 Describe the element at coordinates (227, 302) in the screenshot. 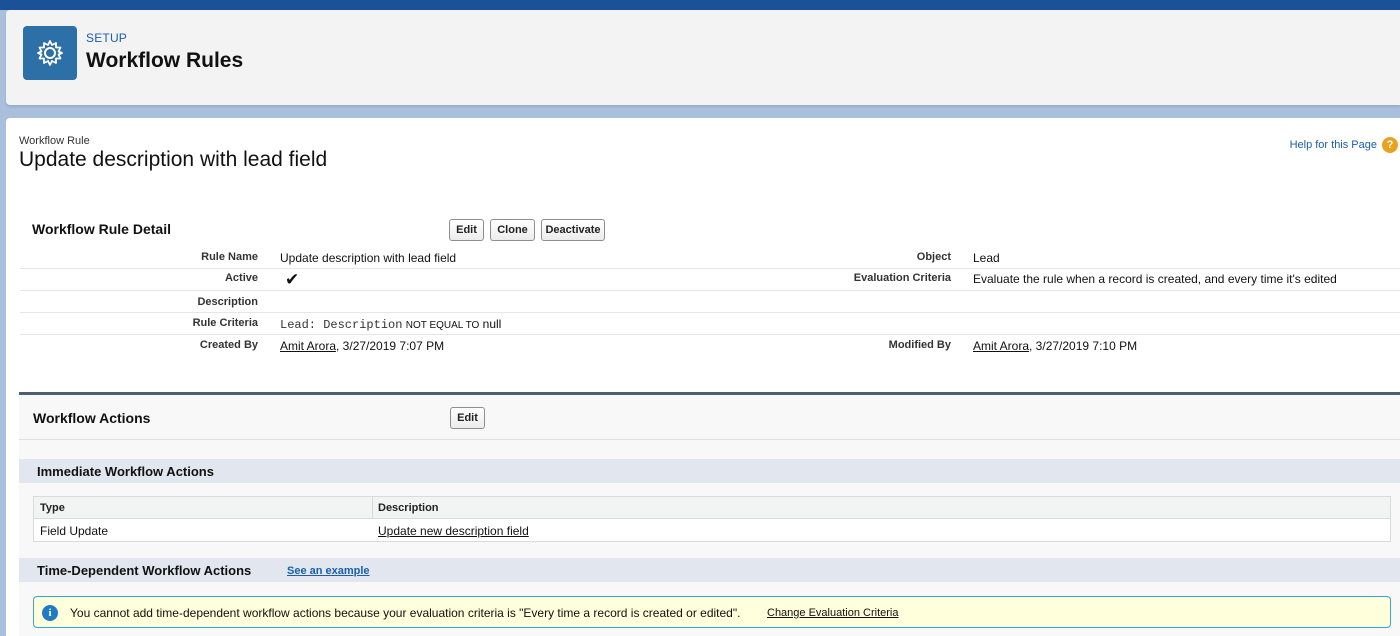

I see `description-label: Description` at that location.